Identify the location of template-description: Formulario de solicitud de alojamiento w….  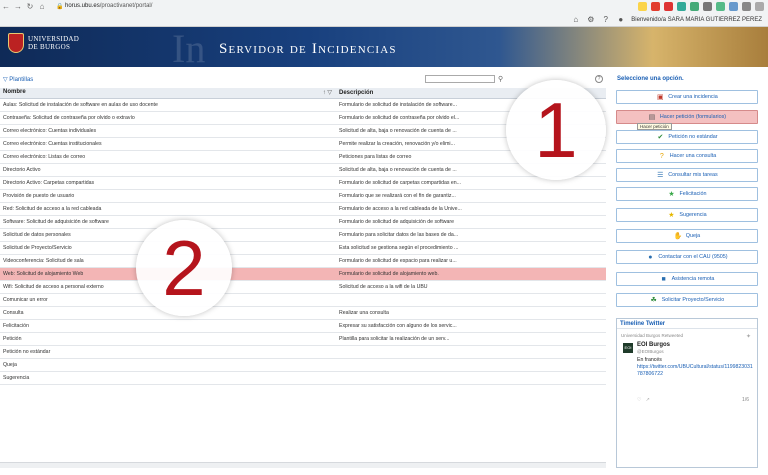
(471, 274).